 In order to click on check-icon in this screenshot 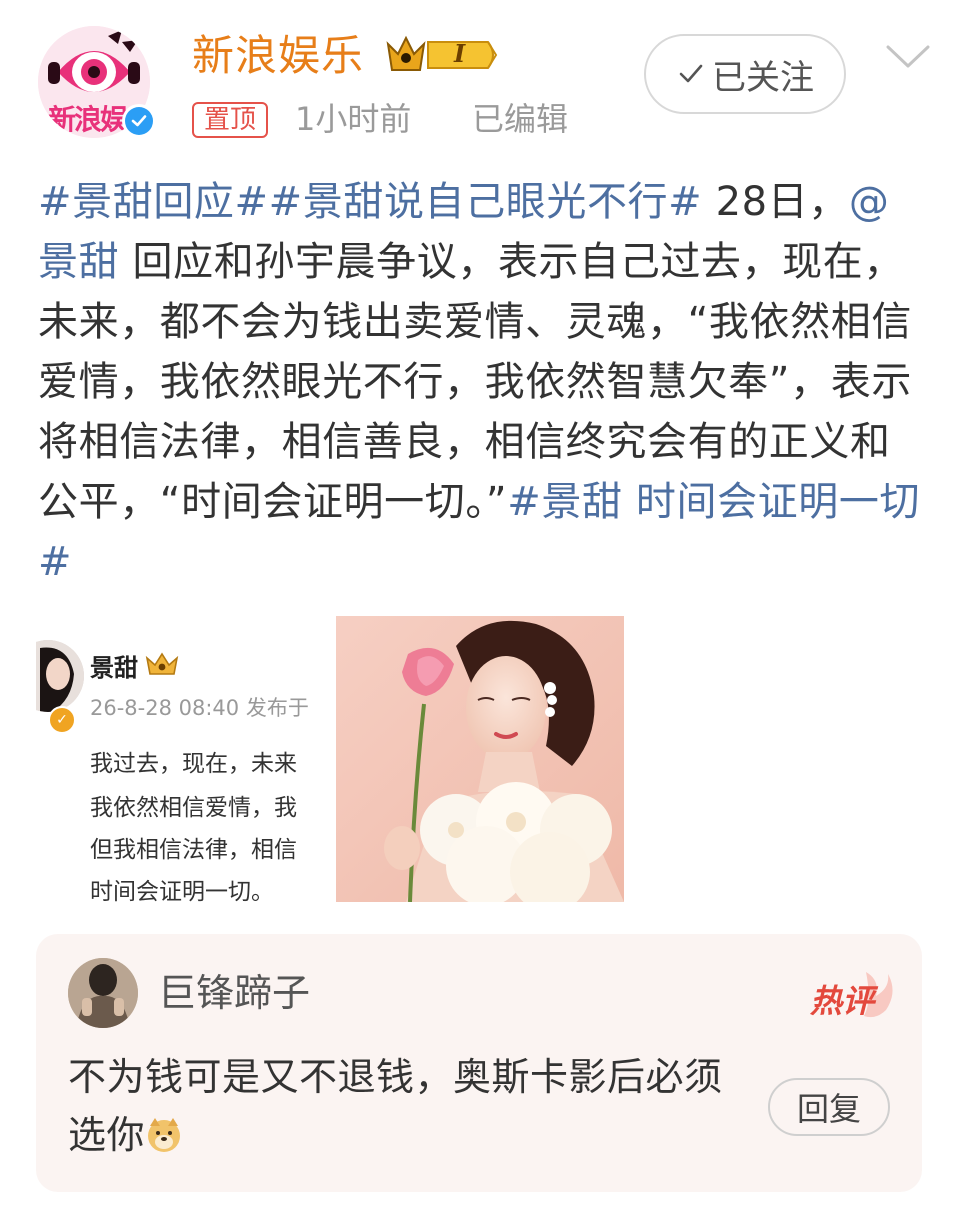, I will do `click(691, 74)`.